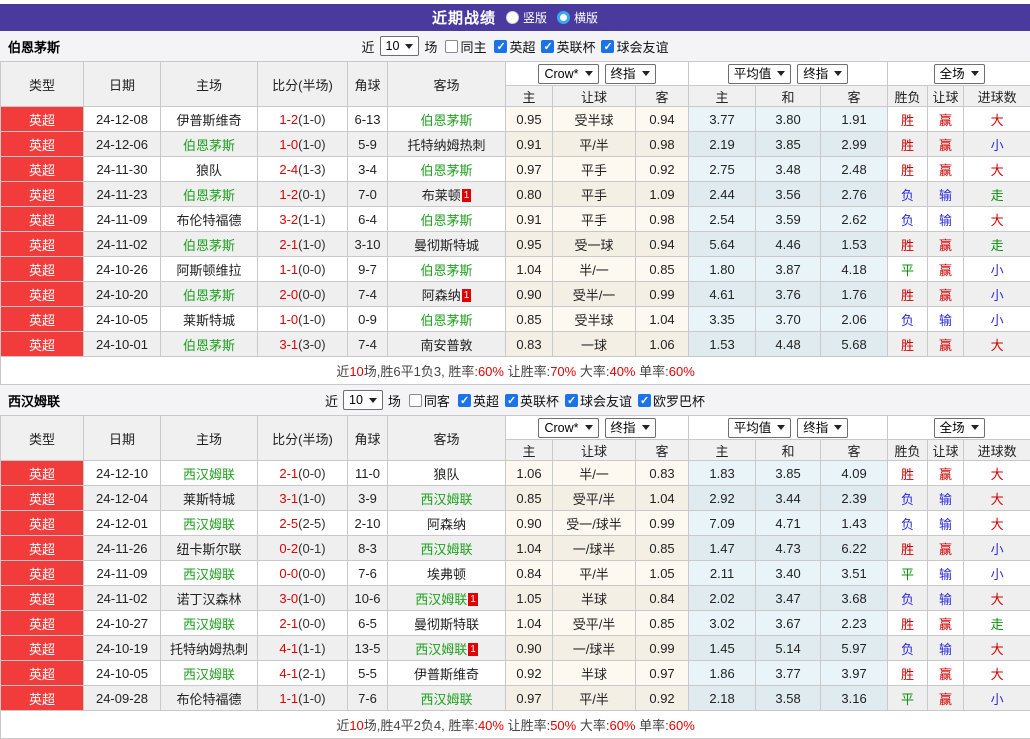 The image size is (1030, 739). I want to click on same-venue-filter: 同客, so click(429, 400).